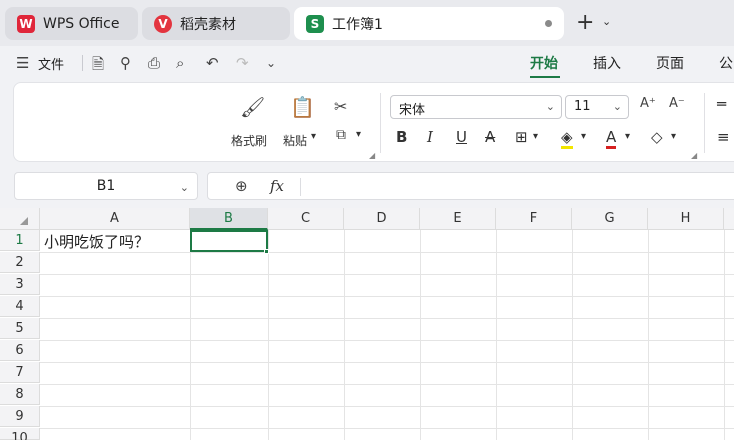  I want to click on row-header-10: 10, so click(20, 434).